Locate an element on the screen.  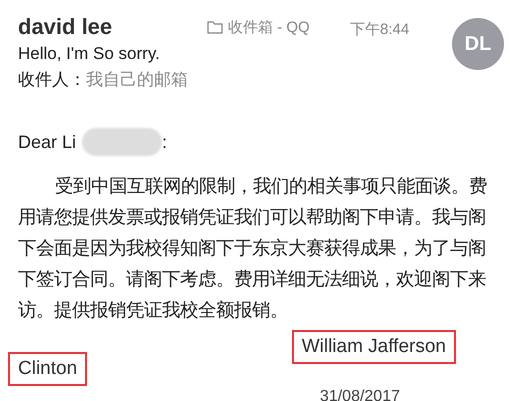
folder-icon is located at coordinates (215, 27).